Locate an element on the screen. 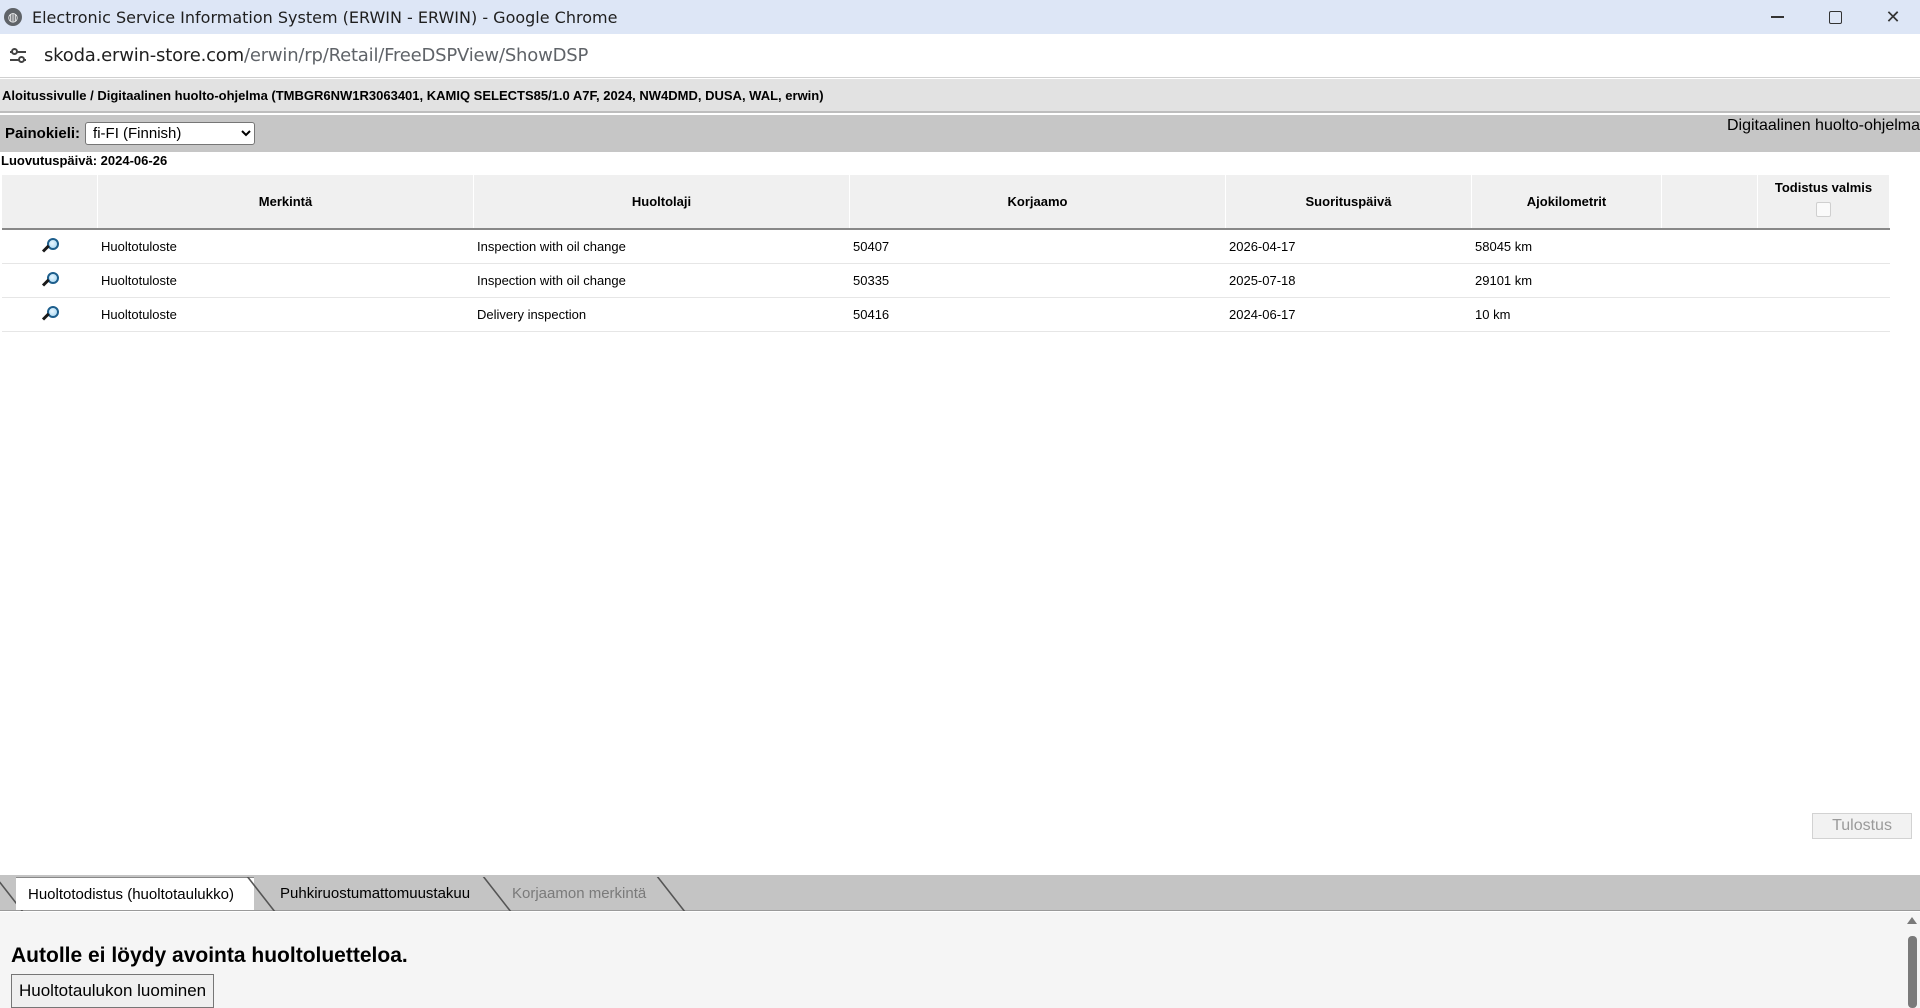 This screenshot has width=1920, height=1008. scrollbar-thumb is located at coordinates (1912, 972).